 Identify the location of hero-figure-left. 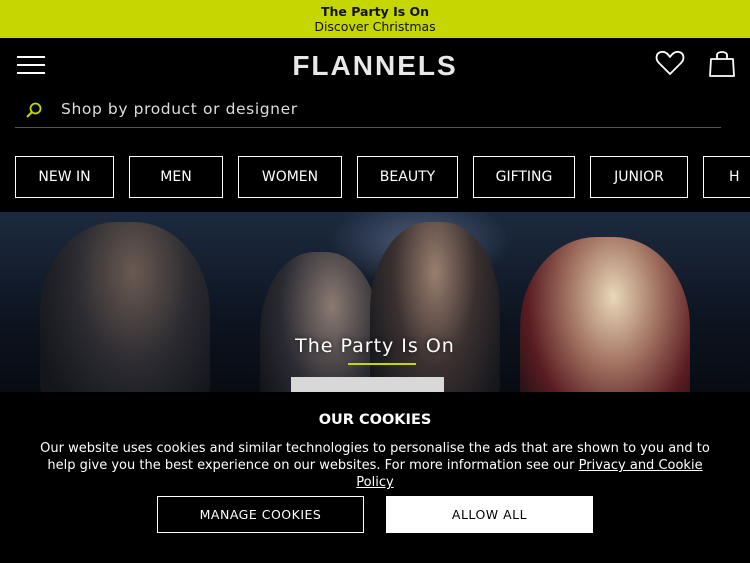
(125, 307).